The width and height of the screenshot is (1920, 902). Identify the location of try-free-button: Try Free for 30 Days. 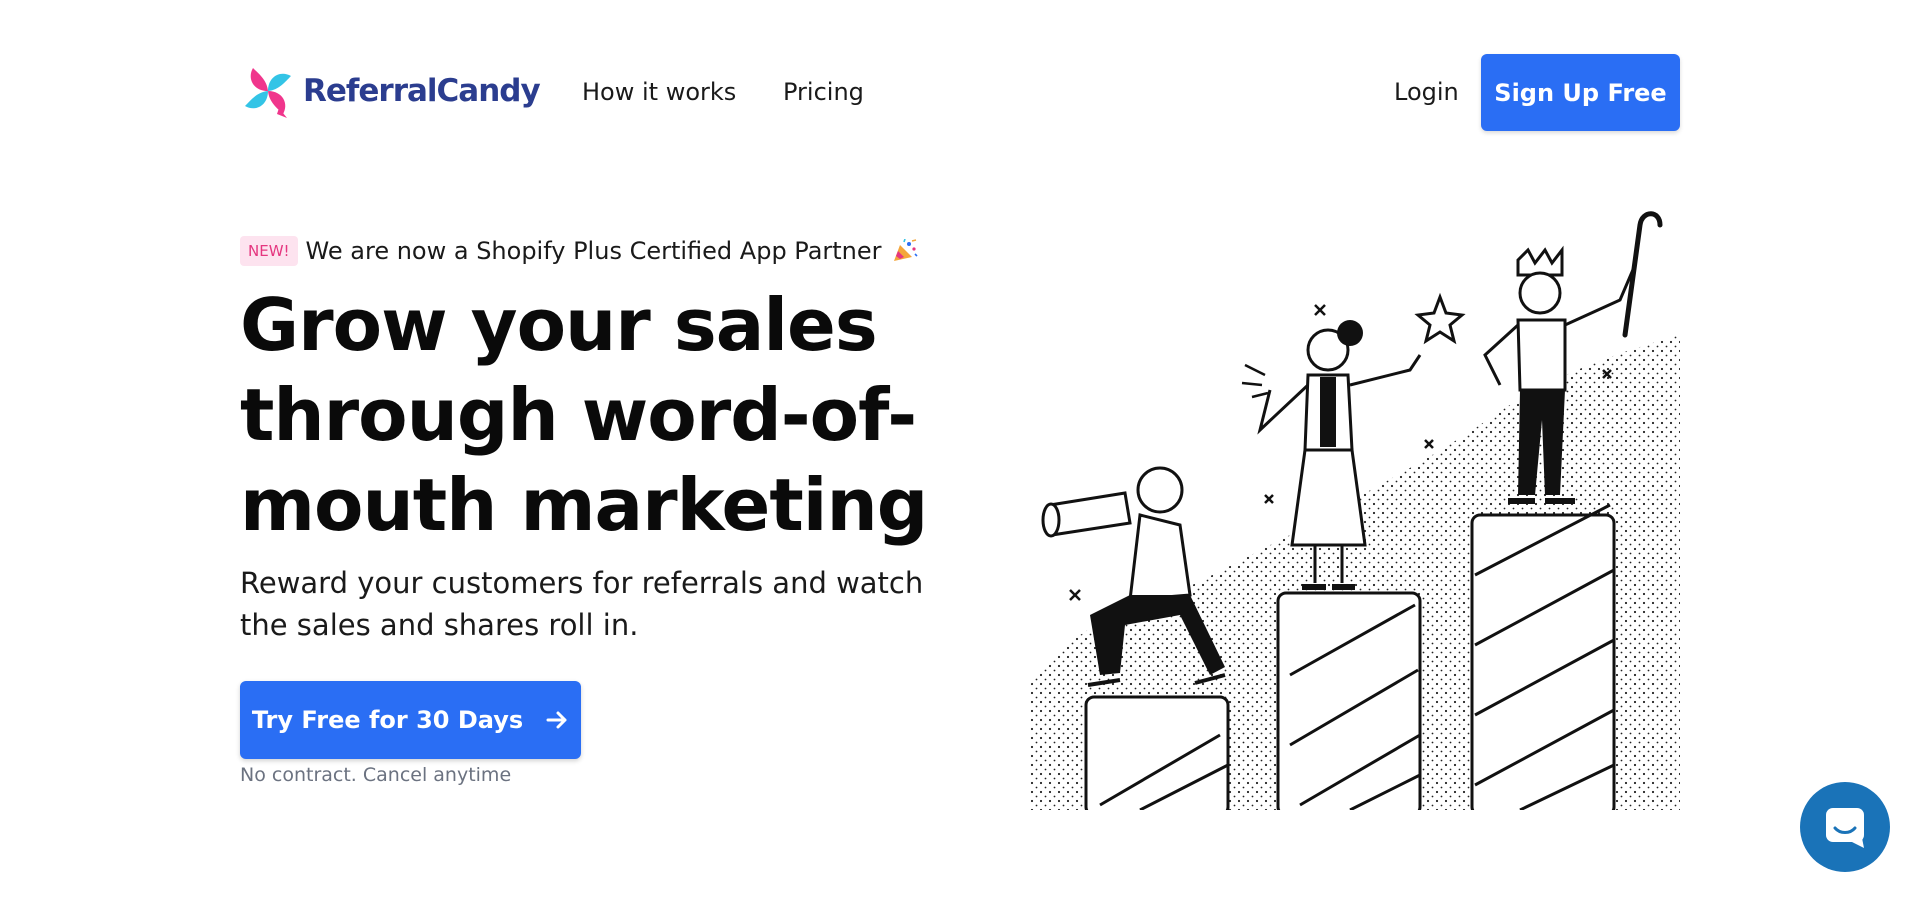
(410, 720).